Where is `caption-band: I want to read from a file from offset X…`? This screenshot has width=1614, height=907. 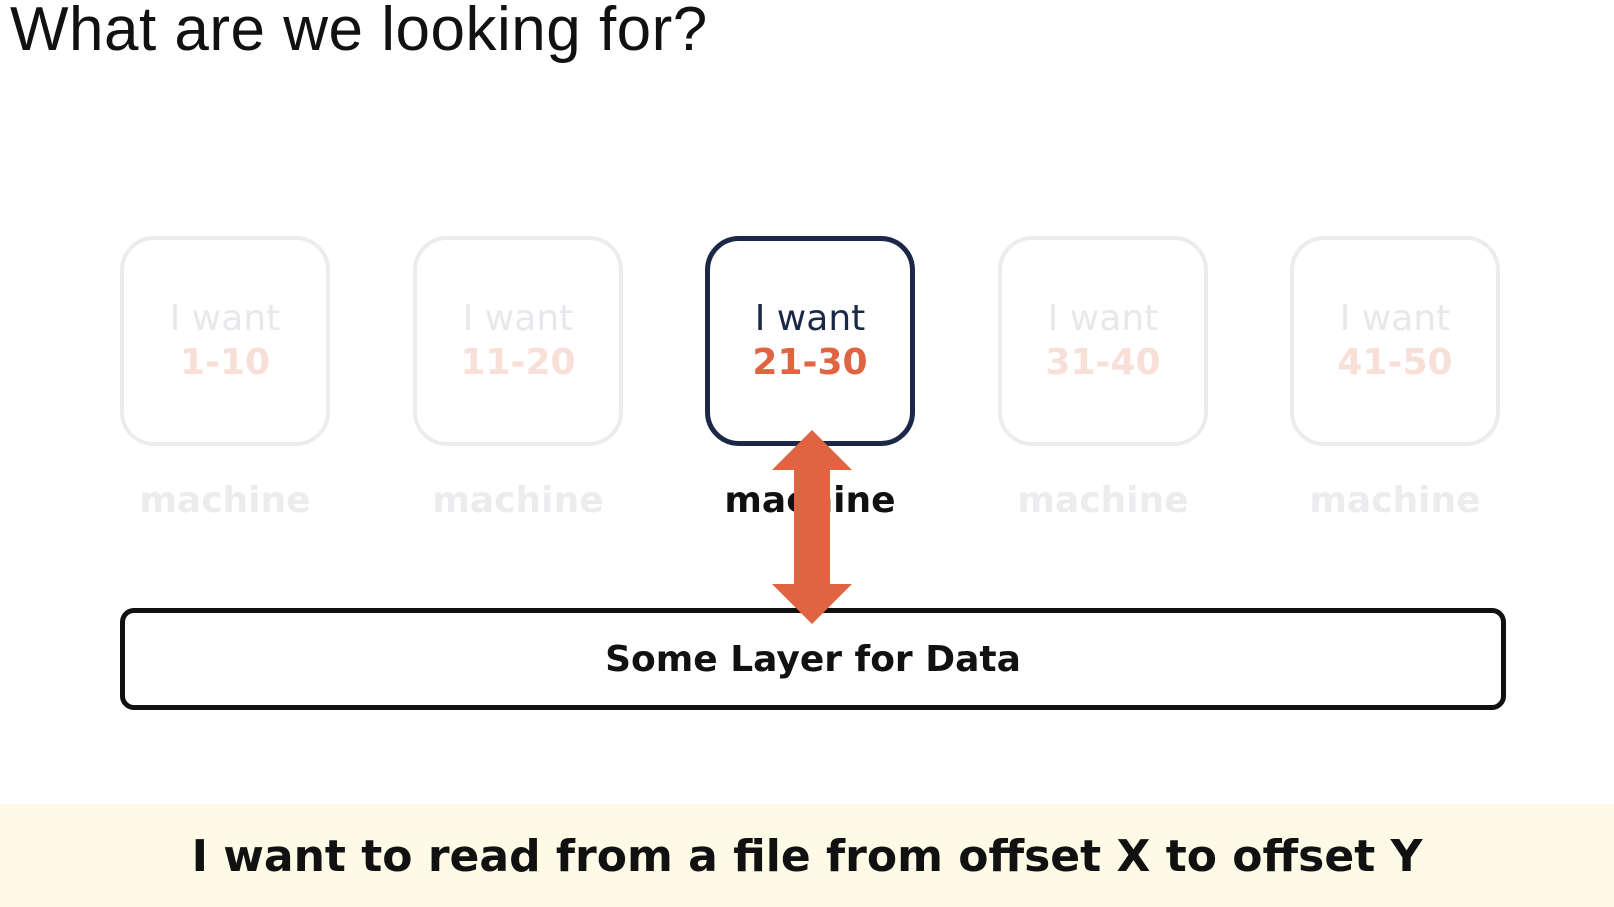
caption-band: I want to read from a file from offset X… is located at coordinates (807, 855).